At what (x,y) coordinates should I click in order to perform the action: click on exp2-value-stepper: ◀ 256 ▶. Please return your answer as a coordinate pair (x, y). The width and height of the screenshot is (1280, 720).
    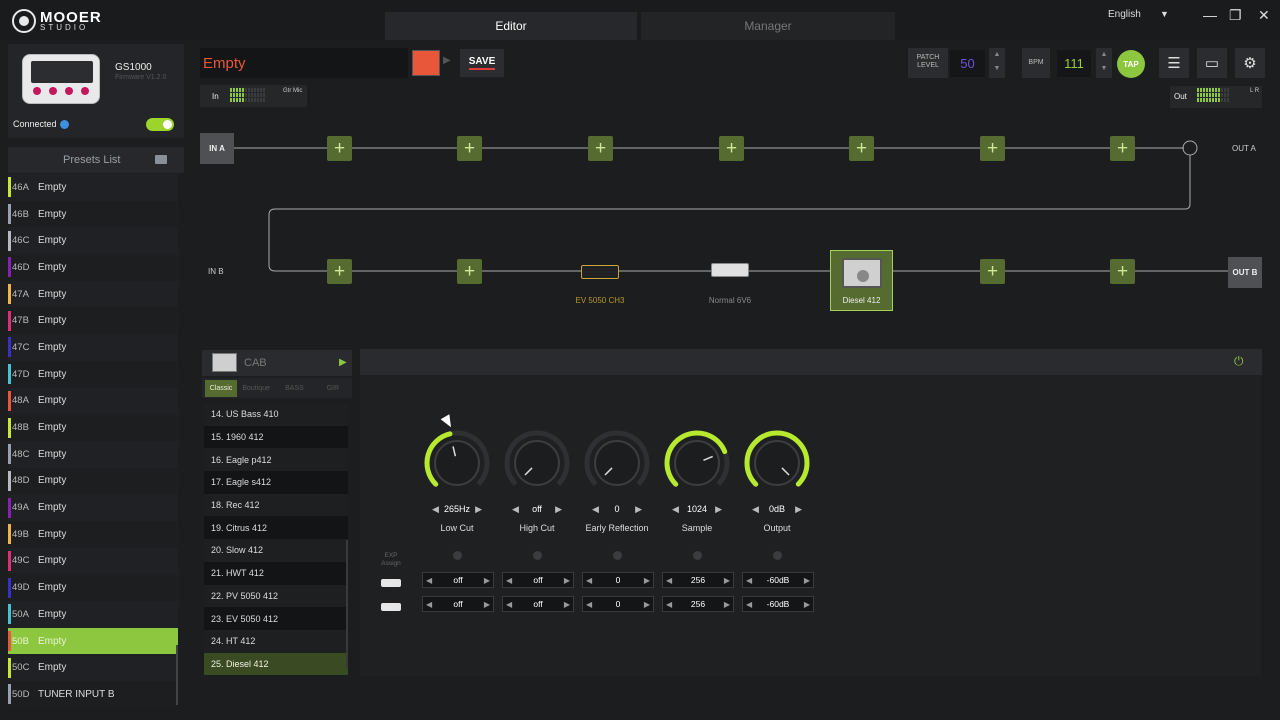
    Looking at the image, I should click on (698, 604).